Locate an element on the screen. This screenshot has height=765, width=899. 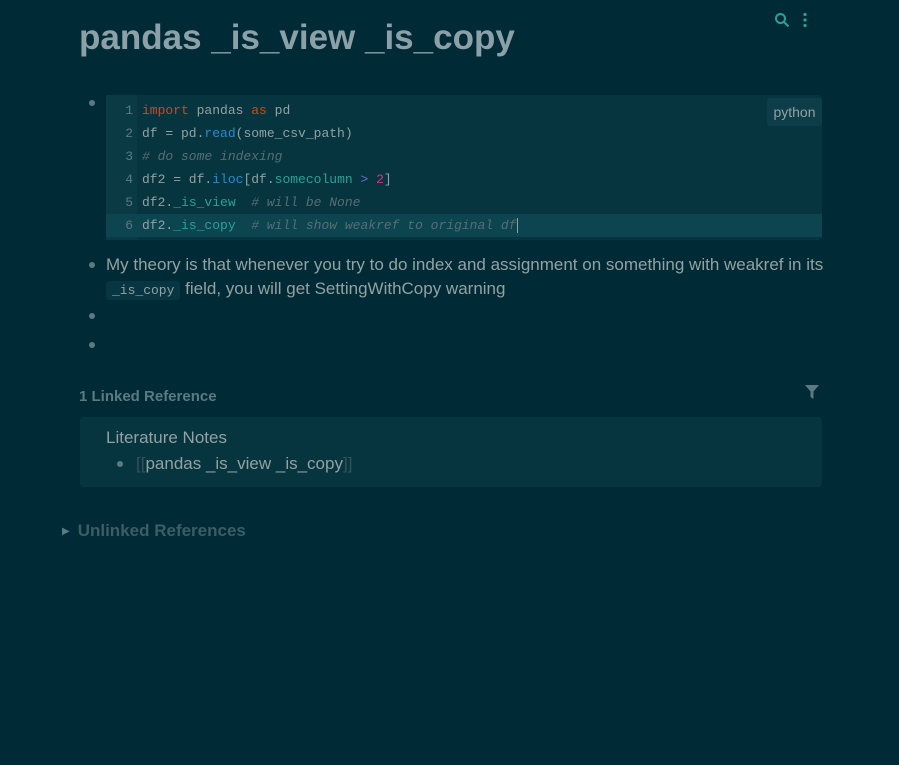
language-badge: python is located at coordinates (794, 112).